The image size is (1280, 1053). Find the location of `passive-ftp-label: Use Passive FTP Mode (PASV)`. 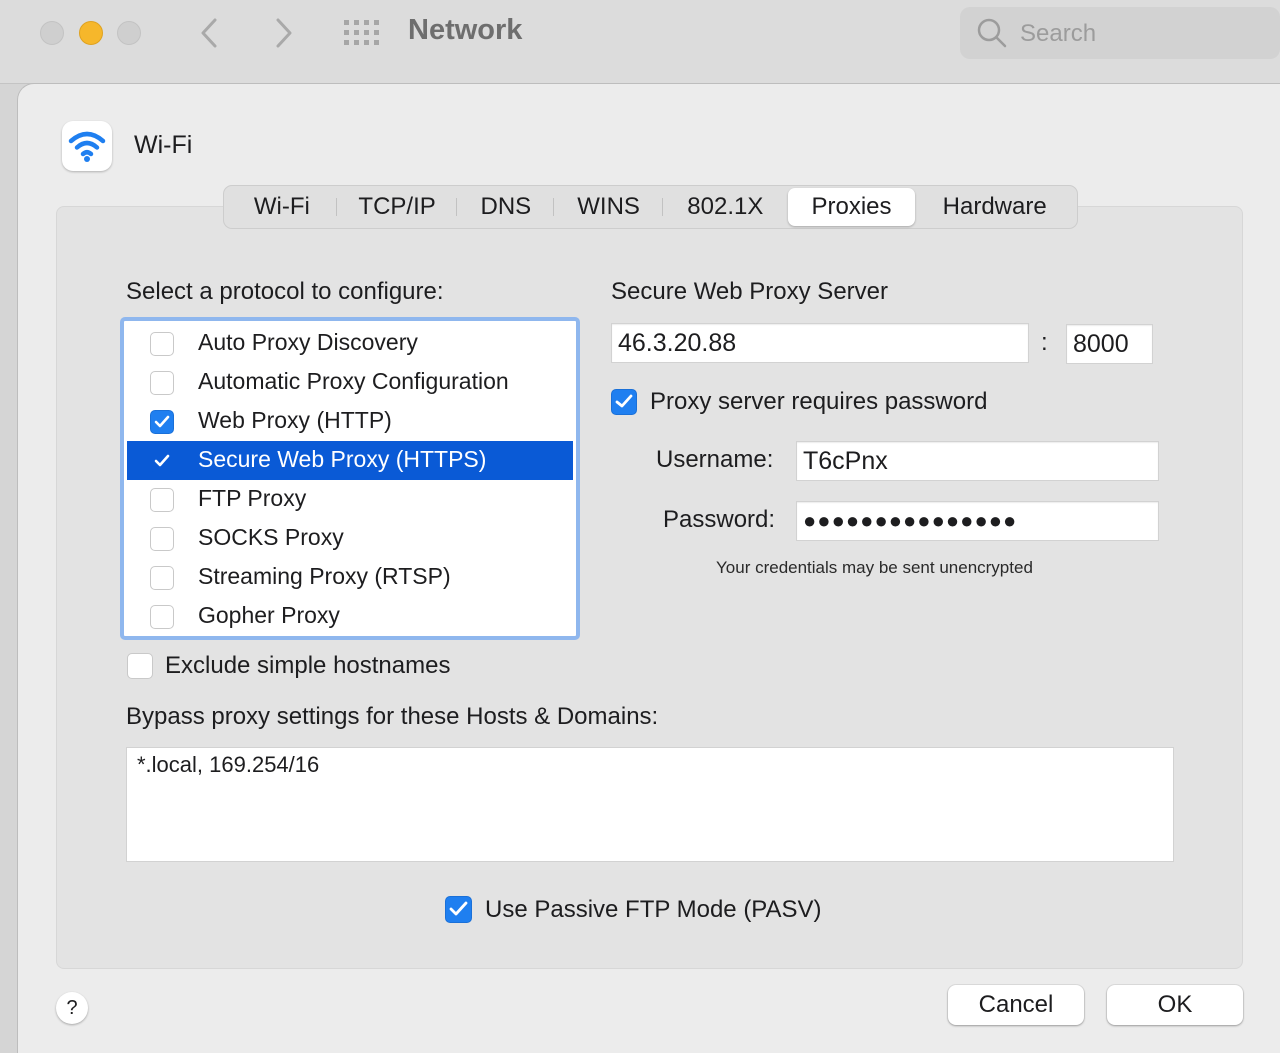

passive-ftp-label: Use Passive FTP Mode (PASV) is located at coordinates (653, 909).